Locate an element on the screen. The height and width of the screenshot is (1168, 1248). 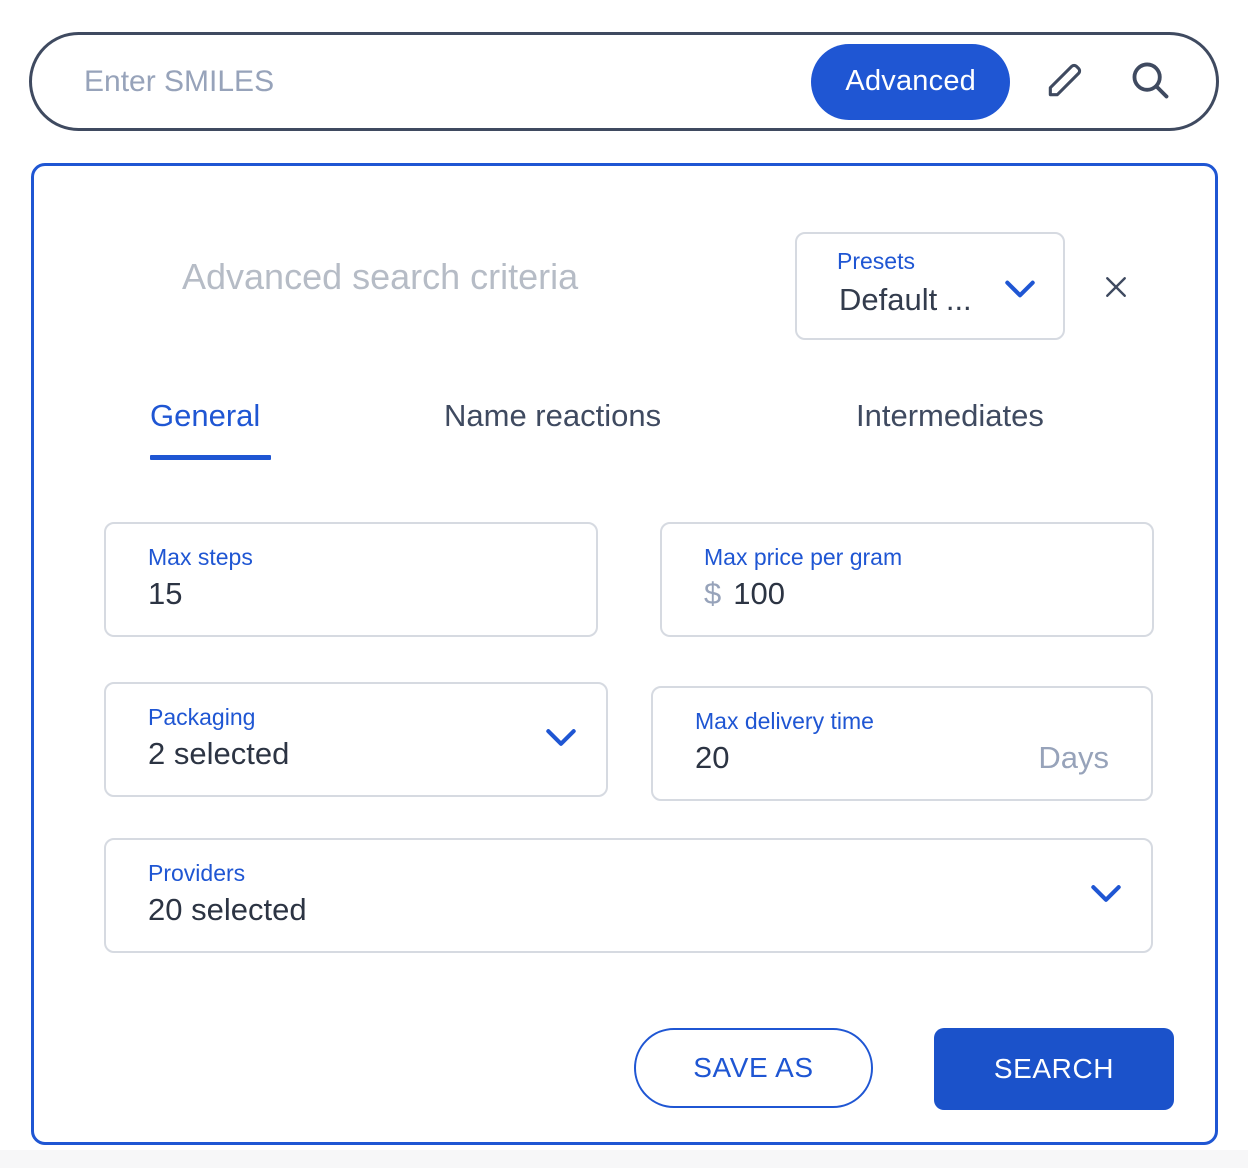
page-background-strip is located at coordinates (624, 1159).